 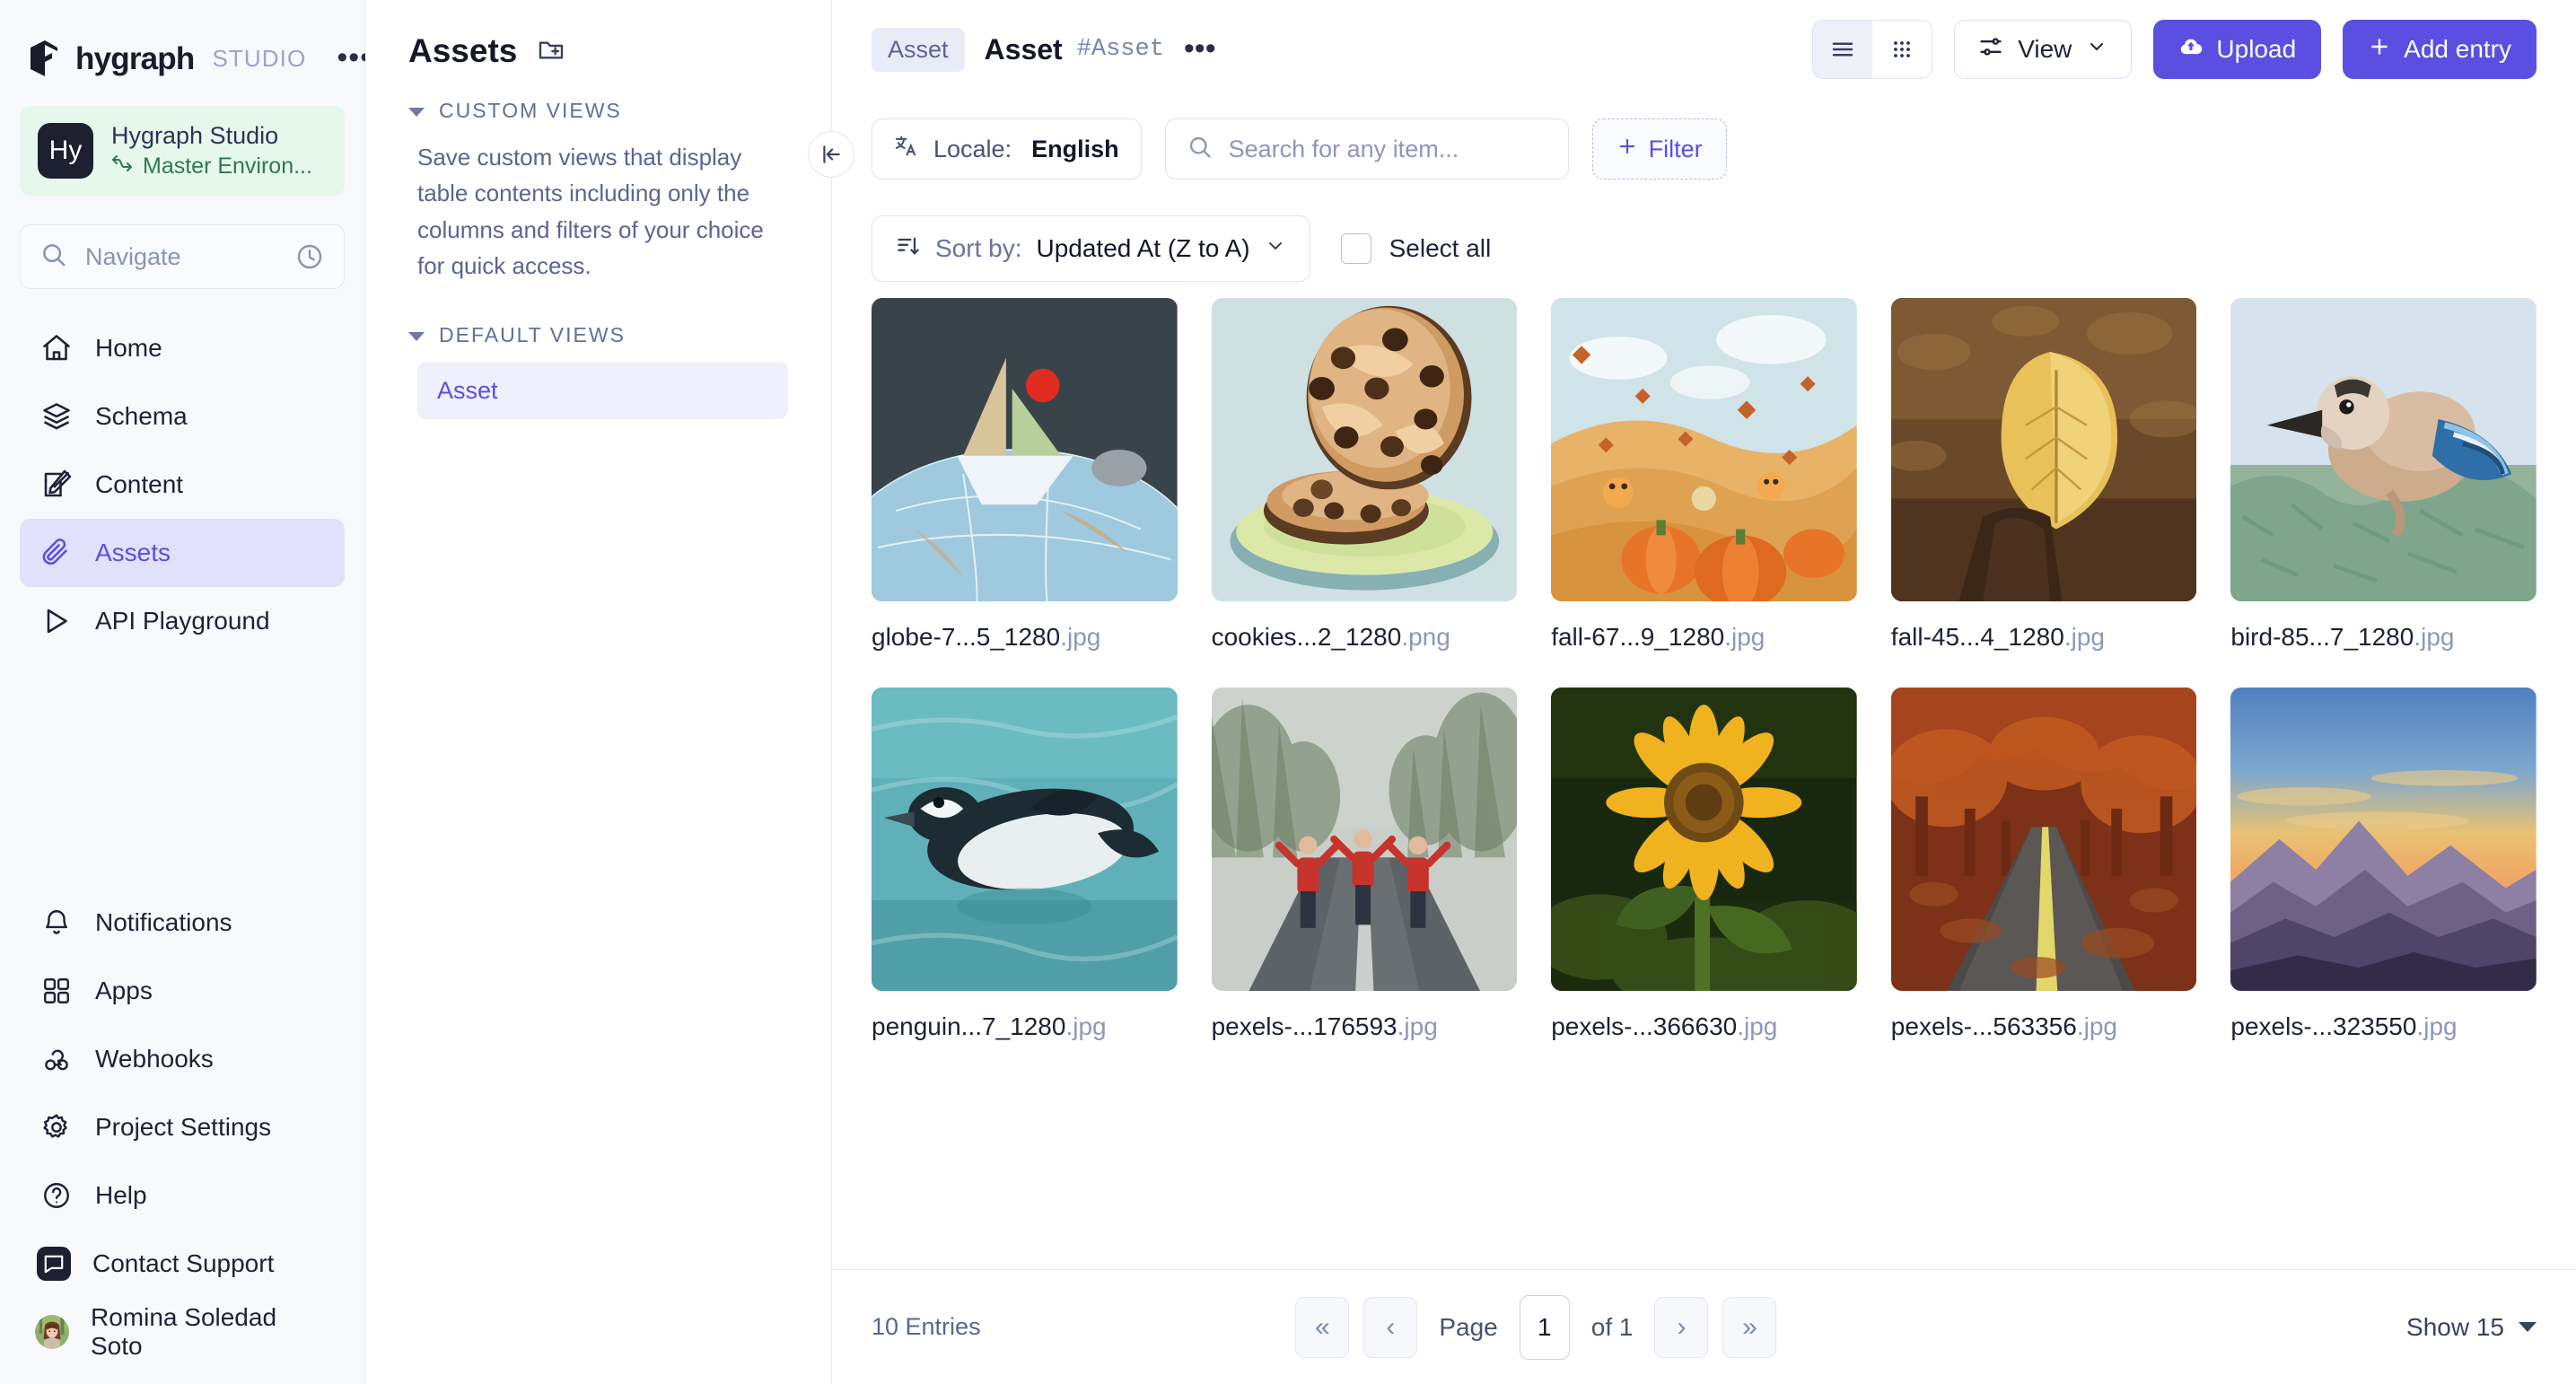 I want to click on brand-row: hygraph STUDIO •••, so click(x=185, y=43).